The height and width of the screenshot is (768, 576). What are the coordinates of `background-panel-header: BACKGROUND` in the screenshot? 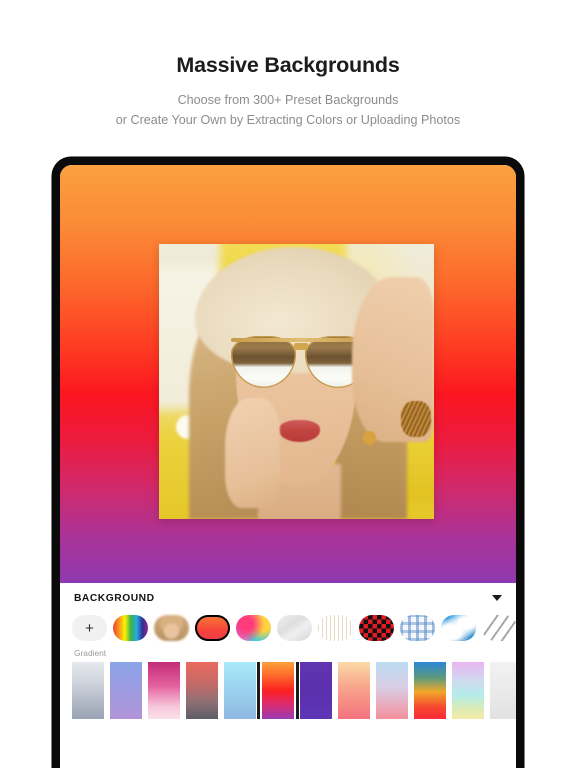 It's located at (288, 598).